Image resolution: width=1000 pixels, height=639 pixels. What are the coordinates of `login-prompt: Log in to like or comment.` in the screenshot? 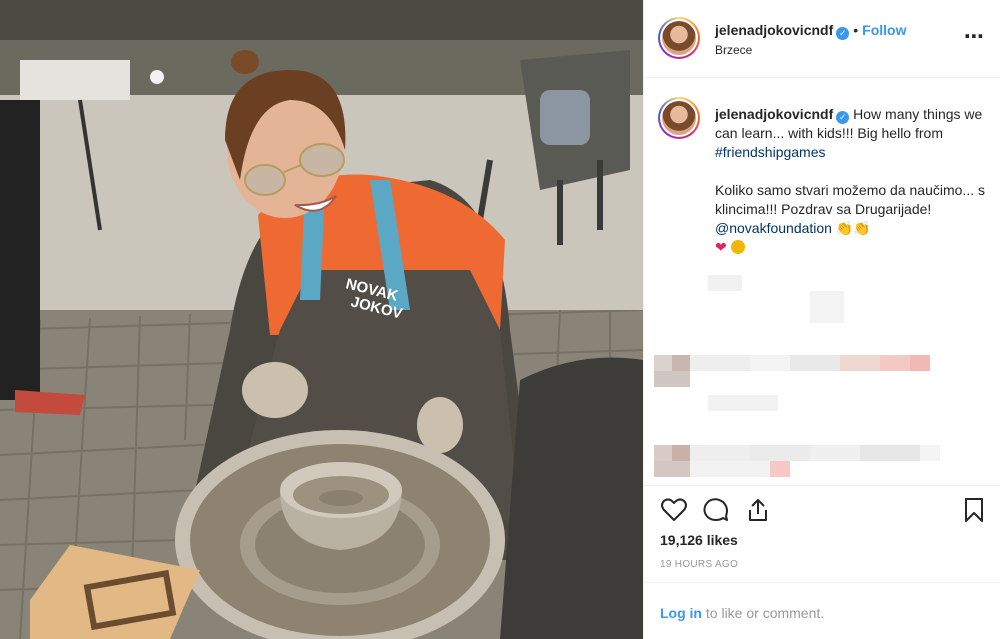 It's located at (822, 610).